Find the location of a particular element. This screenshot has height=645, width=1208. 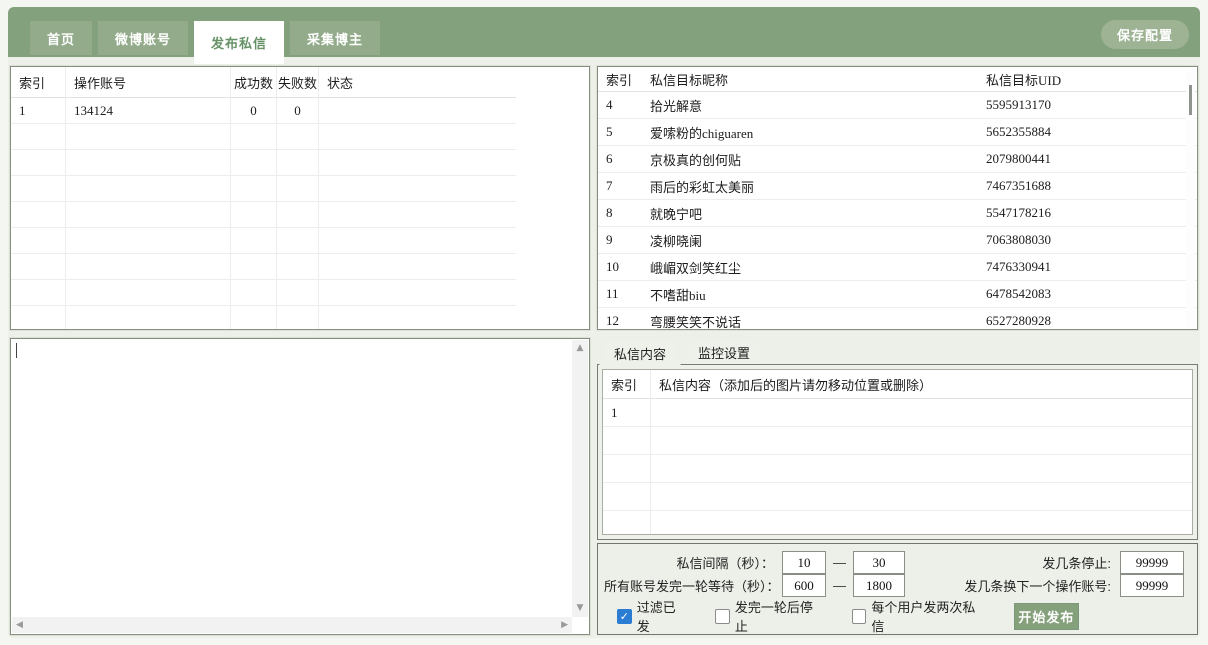

table-row: 12 弯腰笑笑不说话 6527280928 is located at coordinates (897, 318).